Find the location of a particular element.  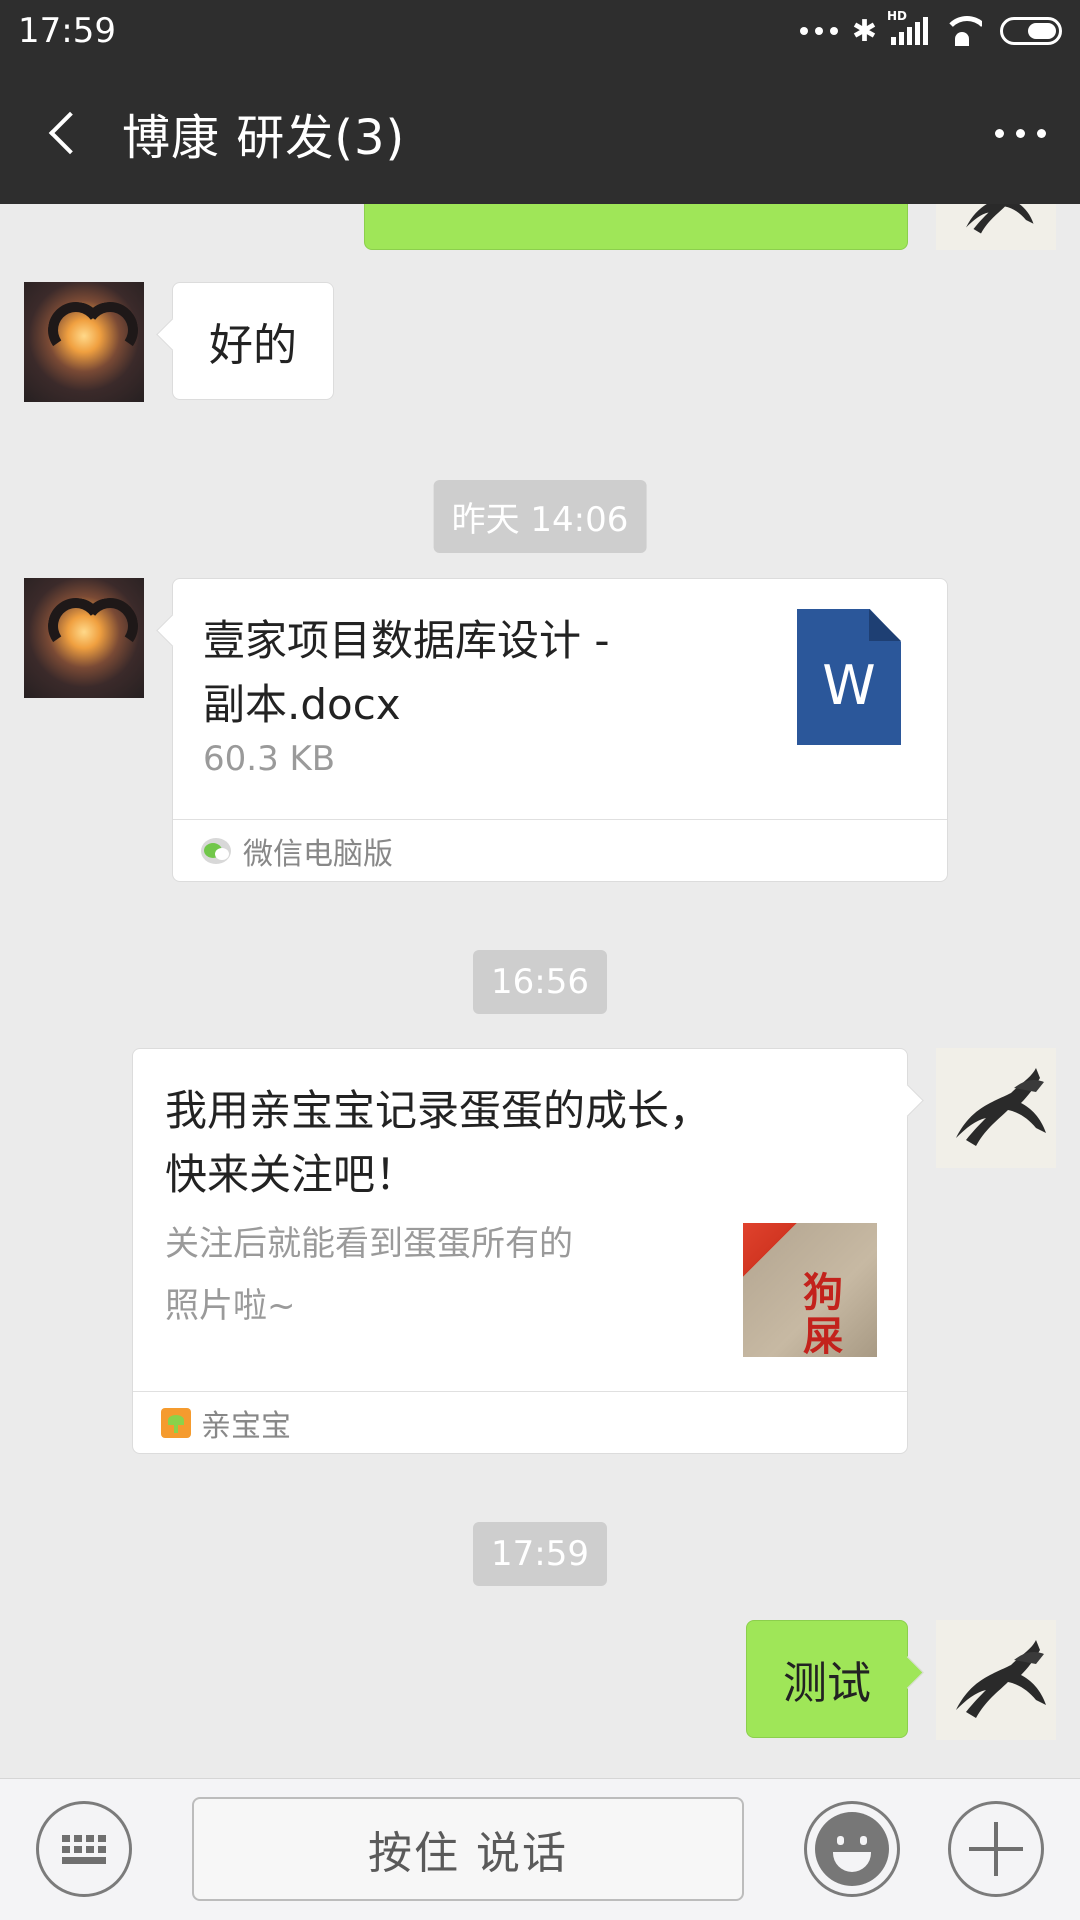

card-source-footer: 微信电脑版 is located at coordinates (560, 850).